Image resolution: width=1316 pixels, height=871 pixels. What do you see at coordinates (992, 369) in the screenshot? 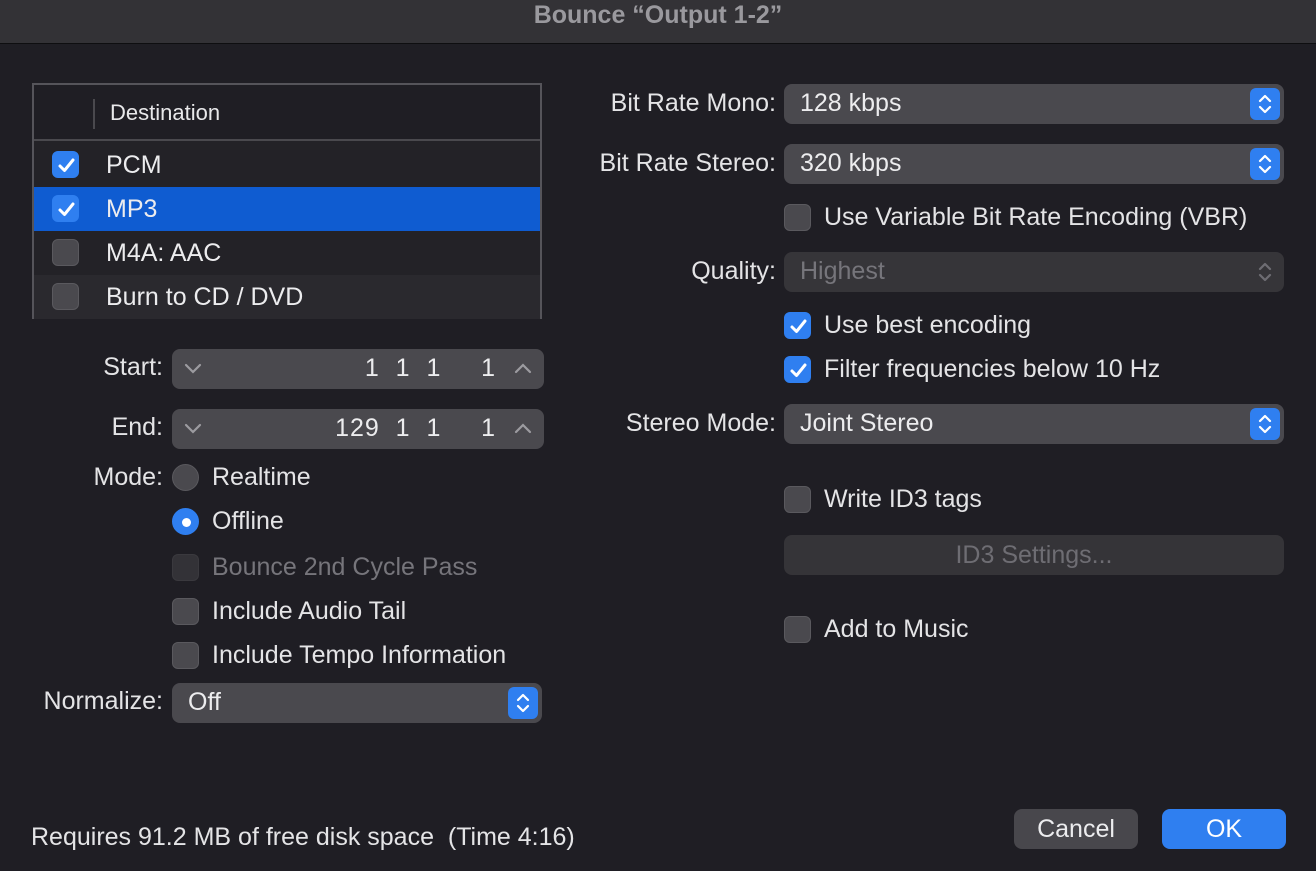
I see `filter-frequencies-label: Filter frequencies below 10 Hz` at bounding box center [992, 369].